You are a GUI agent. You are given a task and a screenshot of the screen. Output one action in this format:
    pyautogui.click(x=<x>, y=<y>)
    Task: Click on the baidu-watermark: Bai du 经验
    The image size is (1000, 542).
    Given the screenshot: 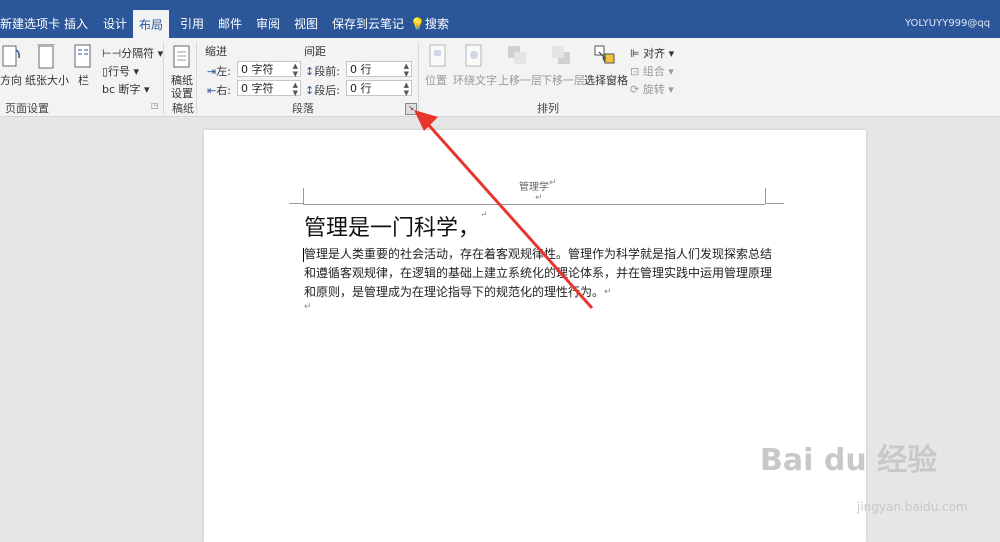 What is the action you would take?
    pyautogui.click(x=849, y=460)
    